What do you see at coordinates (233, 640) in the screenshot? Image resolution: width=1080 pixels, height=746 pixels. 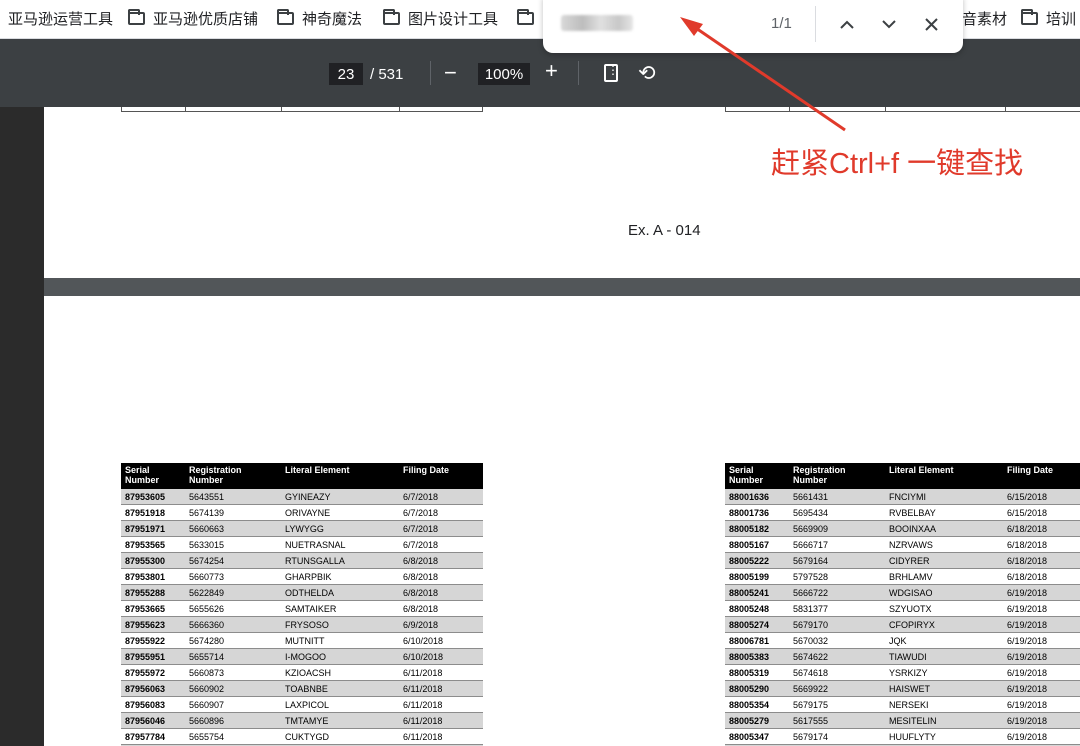 I see `table-cell: 5674280` at bounding box center [233, 640].